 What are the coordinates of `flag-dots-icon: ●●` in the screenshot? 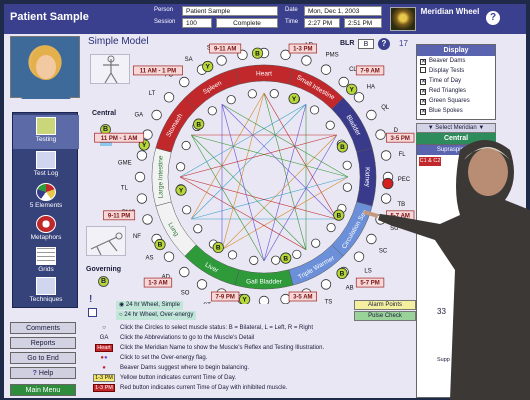 It's located at (104, 358).